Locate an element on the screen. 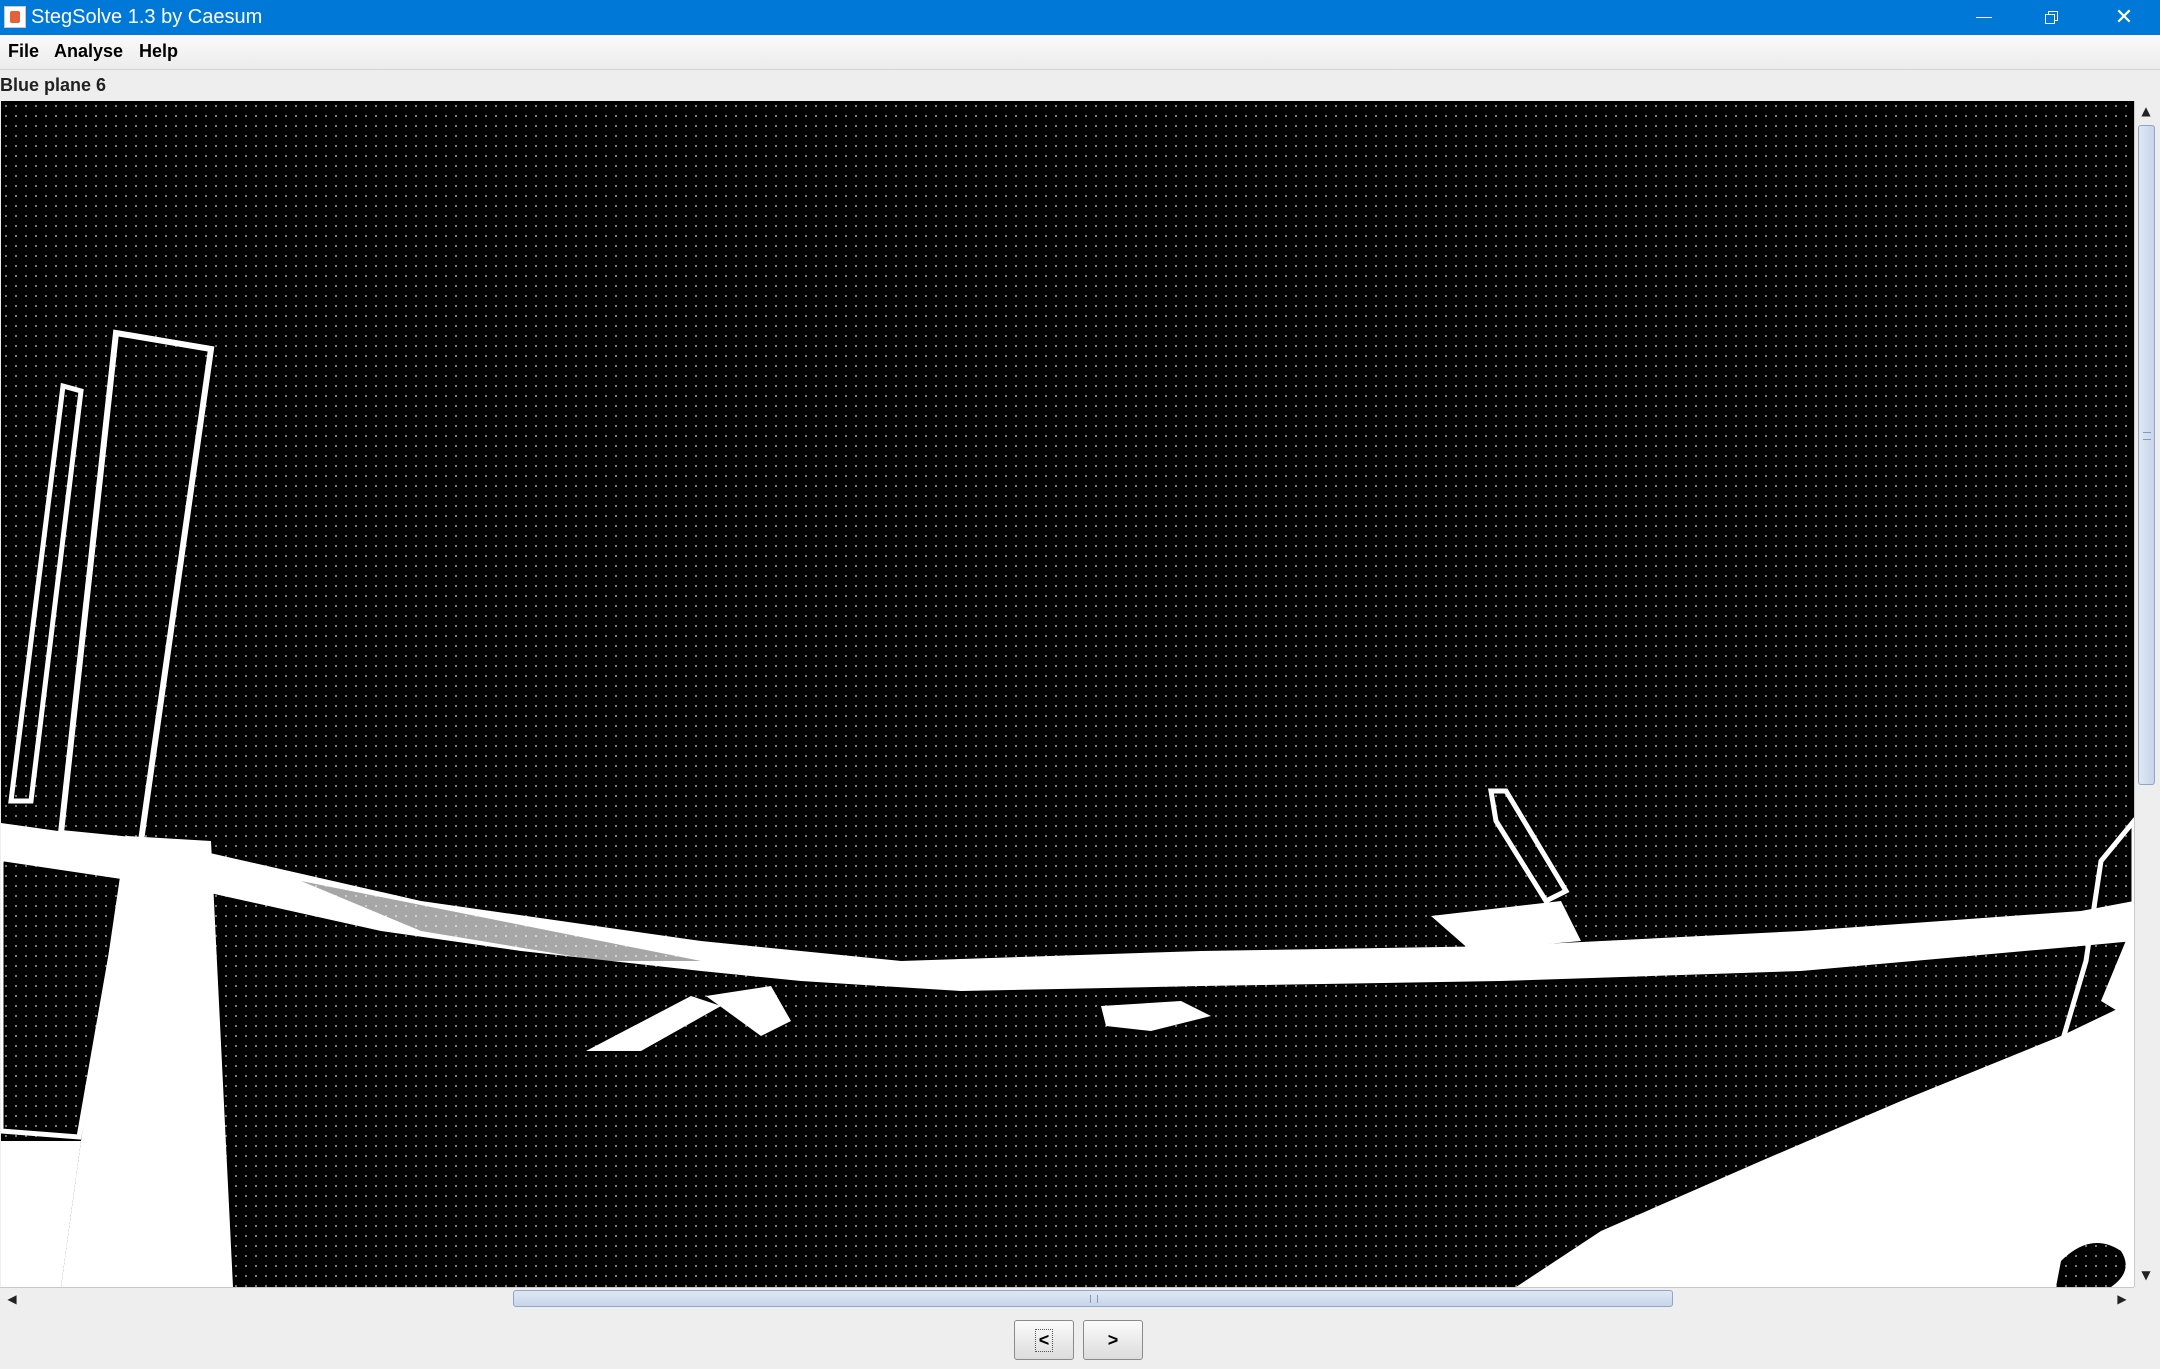 Image resolution: width=2160 pixels, height=1369 pixels. scroll-left-arrow-icon: ◀ is located at coordinates (12, 1299).